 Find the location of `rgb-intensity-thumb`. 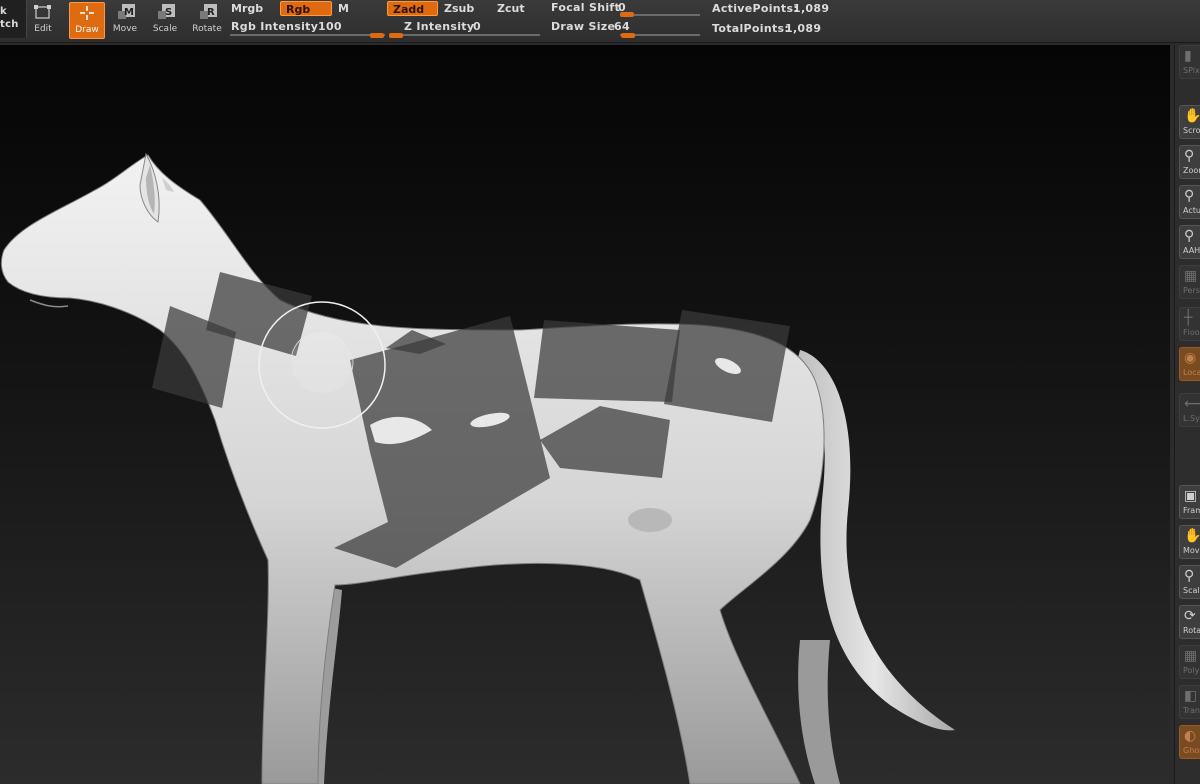

rgb-intensity-thumb is located at coordinates (377, 35).